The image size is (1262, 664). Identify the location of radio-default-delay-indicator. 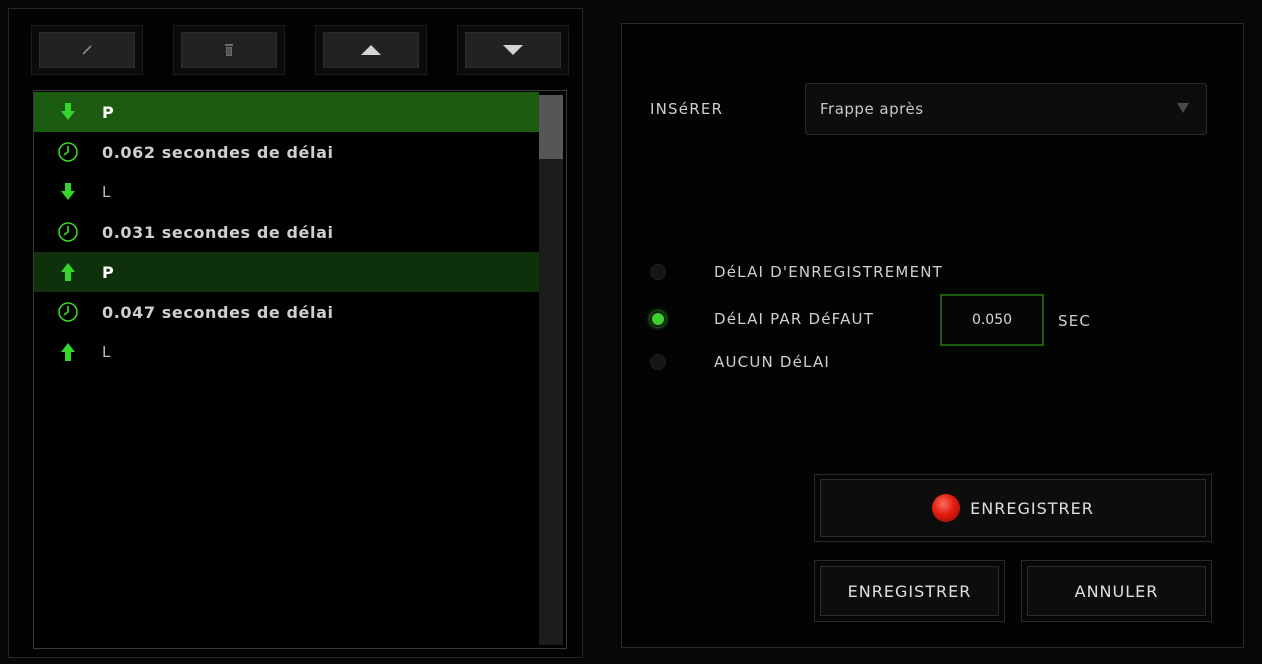
(658, 319).